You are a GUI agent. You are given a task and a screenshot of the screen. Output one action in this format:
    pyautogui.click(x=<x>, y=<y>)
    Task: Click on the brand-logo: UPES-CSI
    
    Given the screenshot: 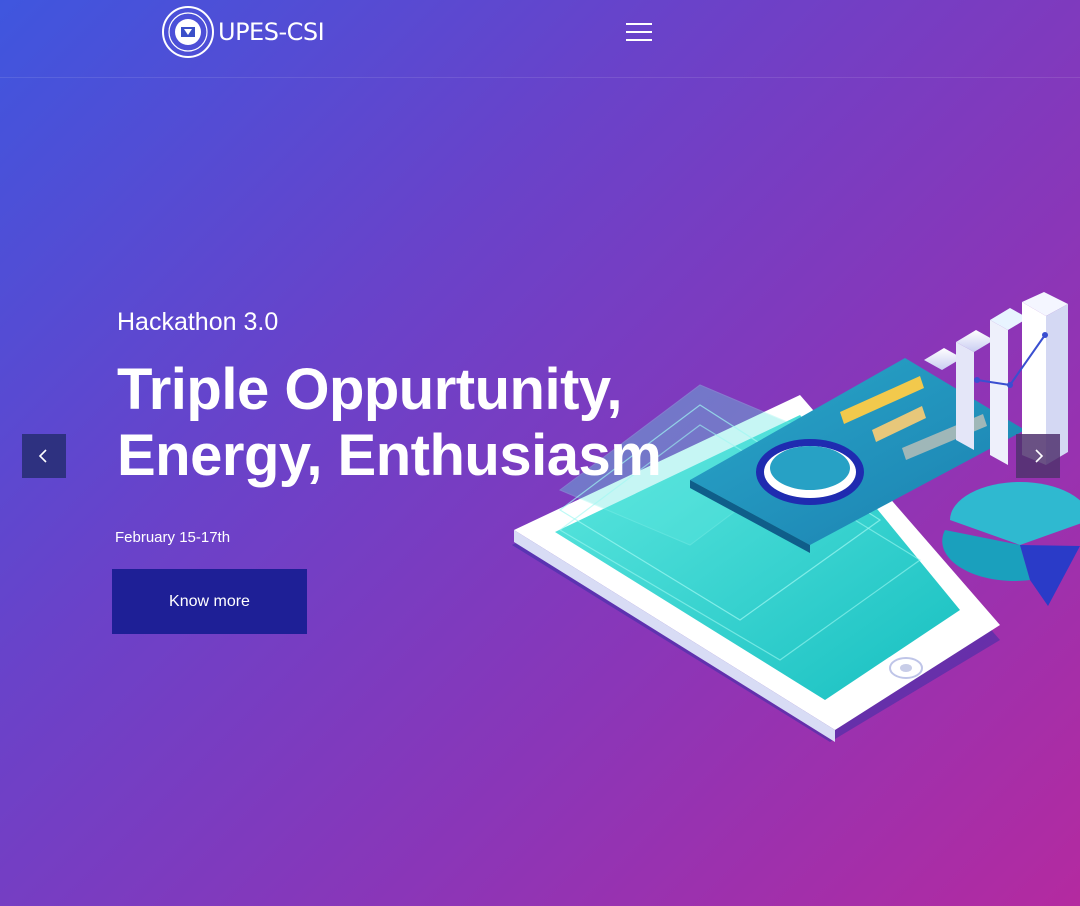 What is the action you would take?
    pyautogui.click(x=243, y=32)
    